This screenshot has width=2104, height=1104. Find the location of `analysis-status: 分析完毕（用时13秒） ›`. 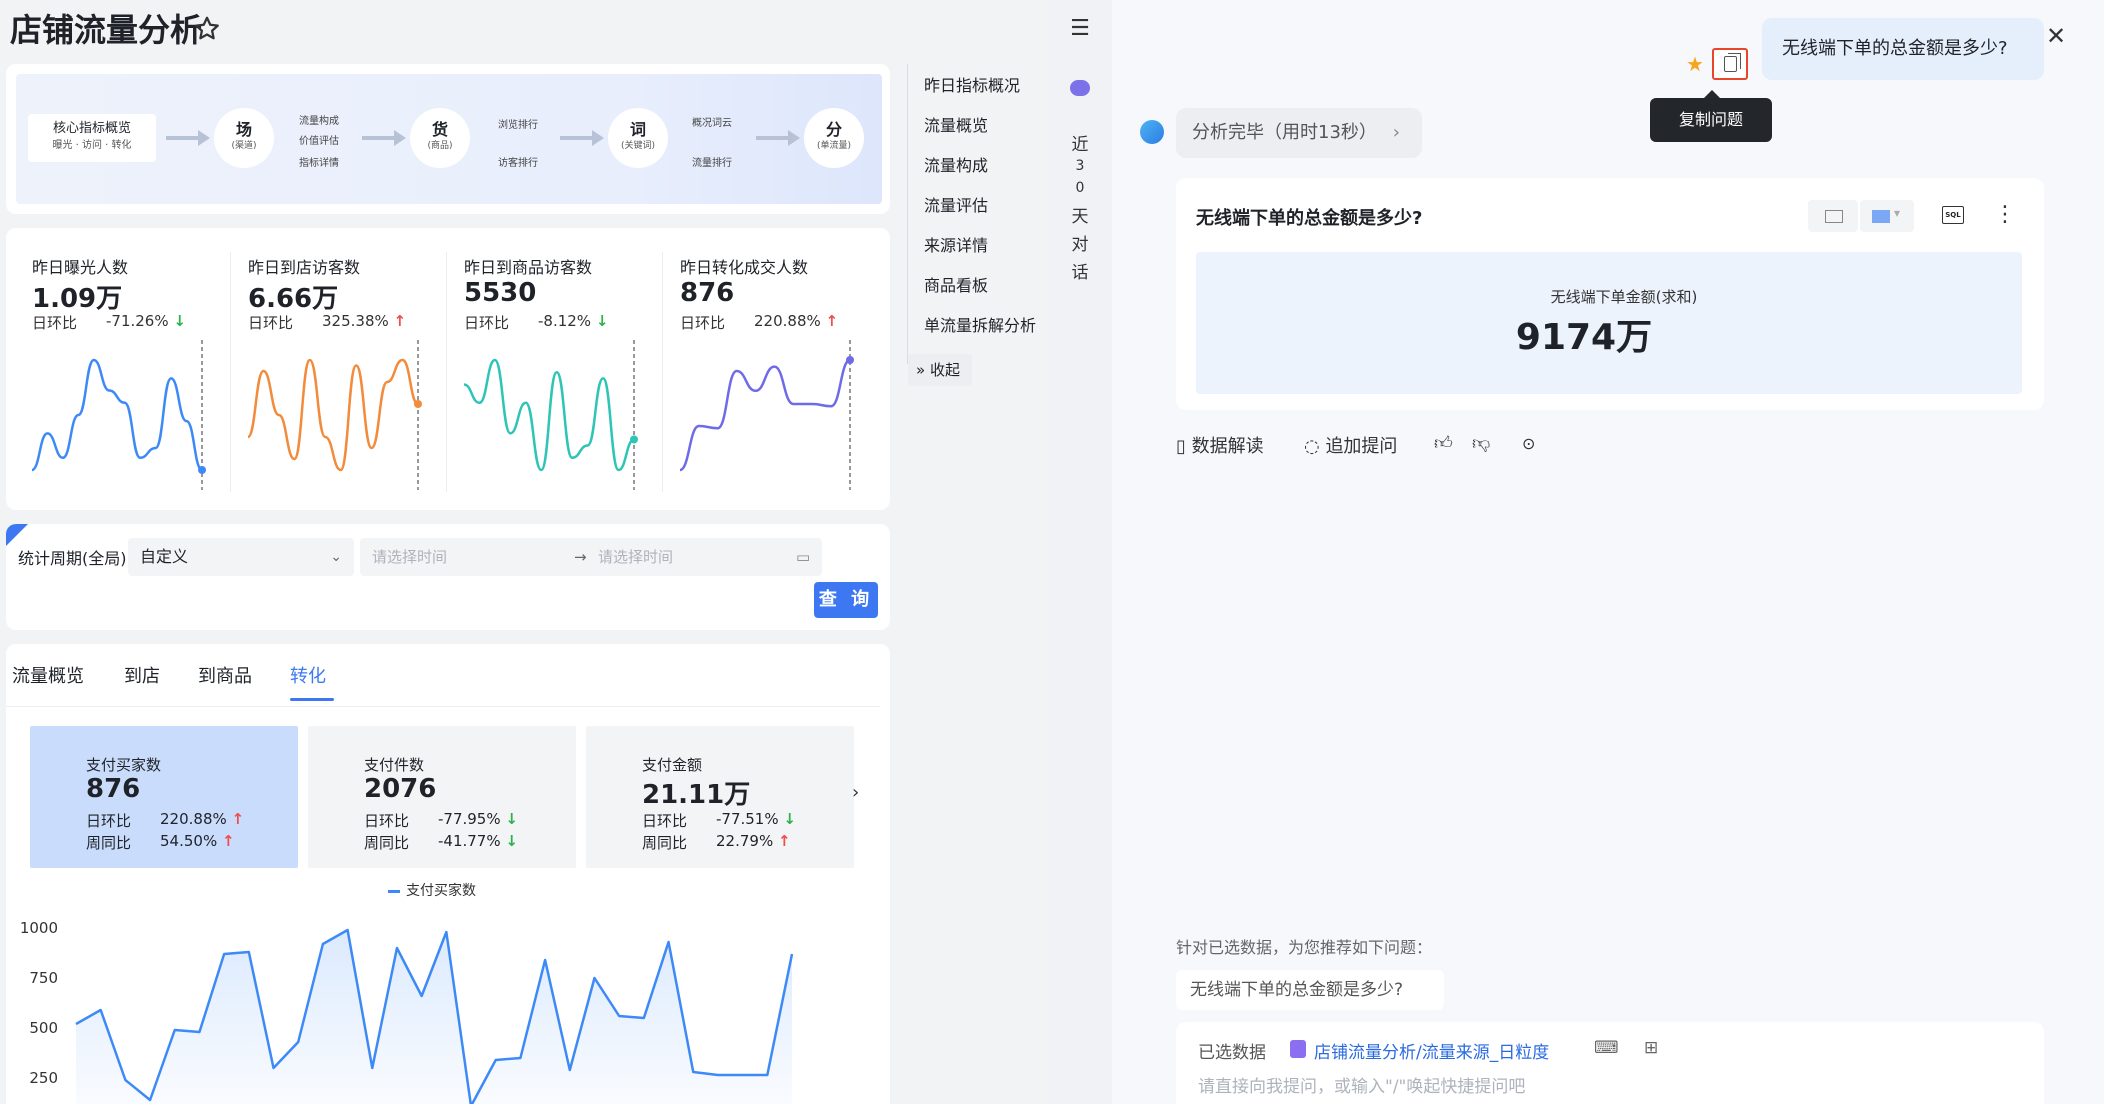

analysis-status: 分析完毕（用时13秒） › is located at coordinates (1299, 133).